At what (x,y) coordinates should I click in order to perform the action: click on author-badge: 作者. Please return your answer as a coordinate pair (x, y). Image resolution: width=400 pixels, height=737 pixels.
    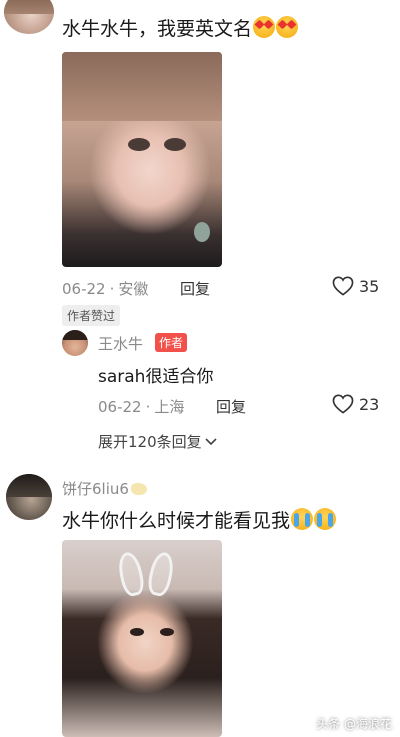
    Looking at the image, I should click on (171, 342).